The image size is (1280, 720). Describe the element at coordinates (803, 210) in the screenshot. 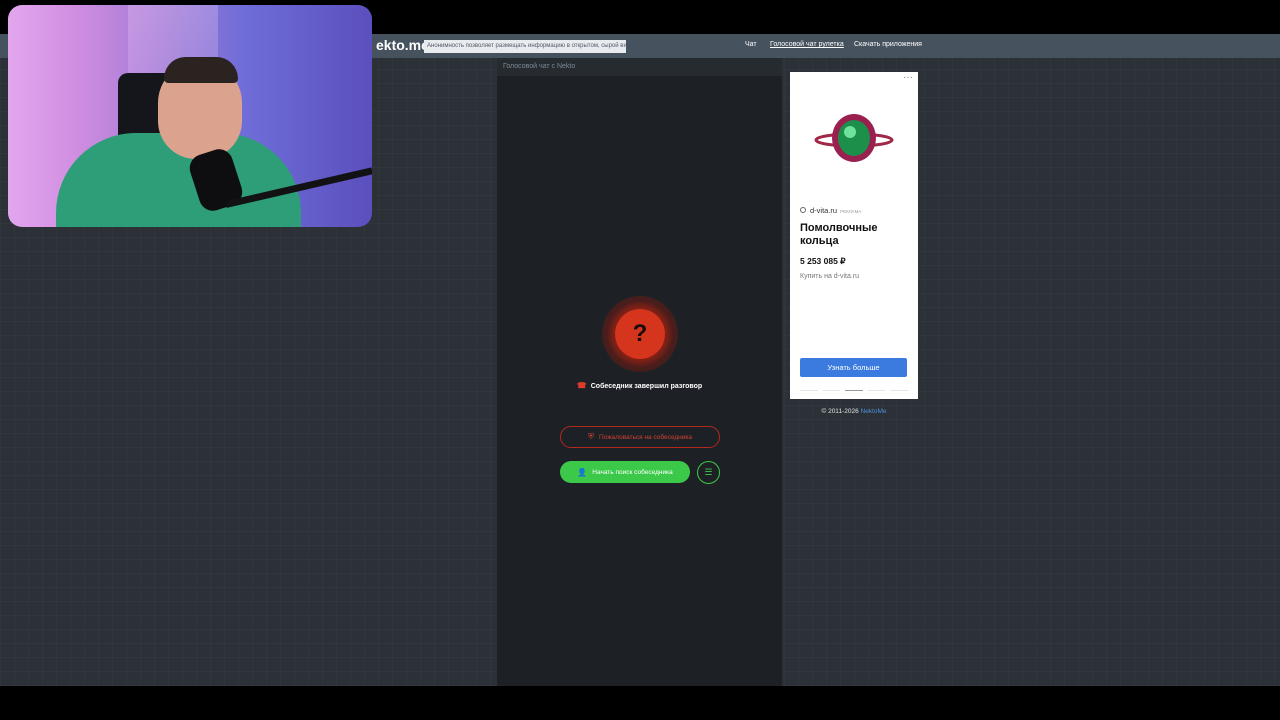

I see `domain-icon` at that location.